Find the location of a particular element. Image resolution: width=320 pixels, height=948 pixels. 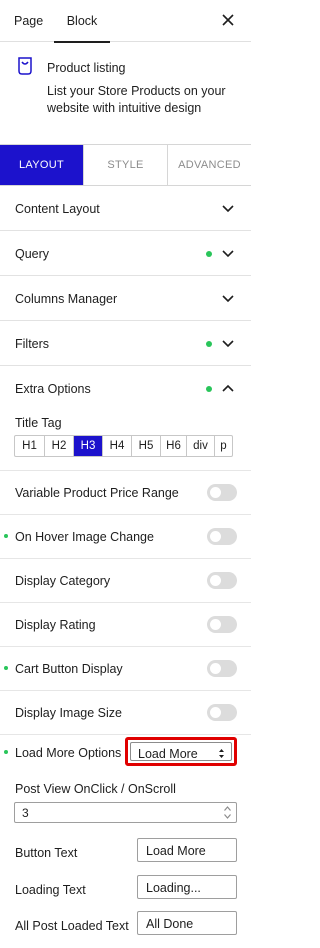

tab-page: Page is located at coordinates (28, 21).